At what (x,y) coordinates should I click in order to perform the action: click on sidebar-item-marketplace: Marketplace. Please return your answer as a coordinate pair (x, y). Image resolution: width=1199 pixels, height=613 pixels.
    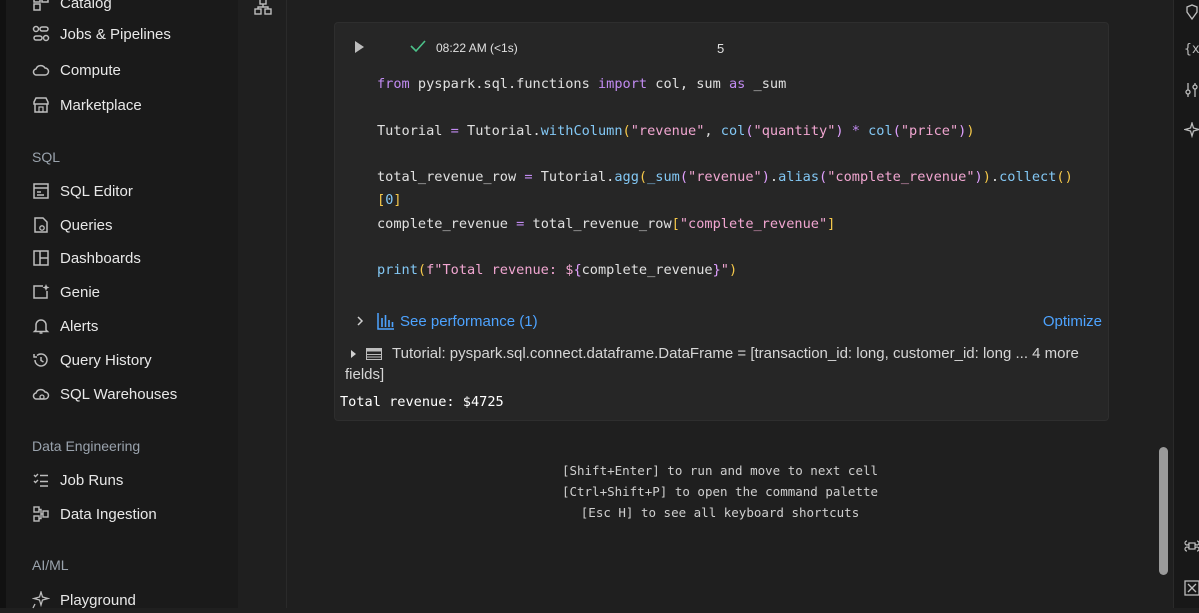
    Looking at the image, I should click on (87, 105).